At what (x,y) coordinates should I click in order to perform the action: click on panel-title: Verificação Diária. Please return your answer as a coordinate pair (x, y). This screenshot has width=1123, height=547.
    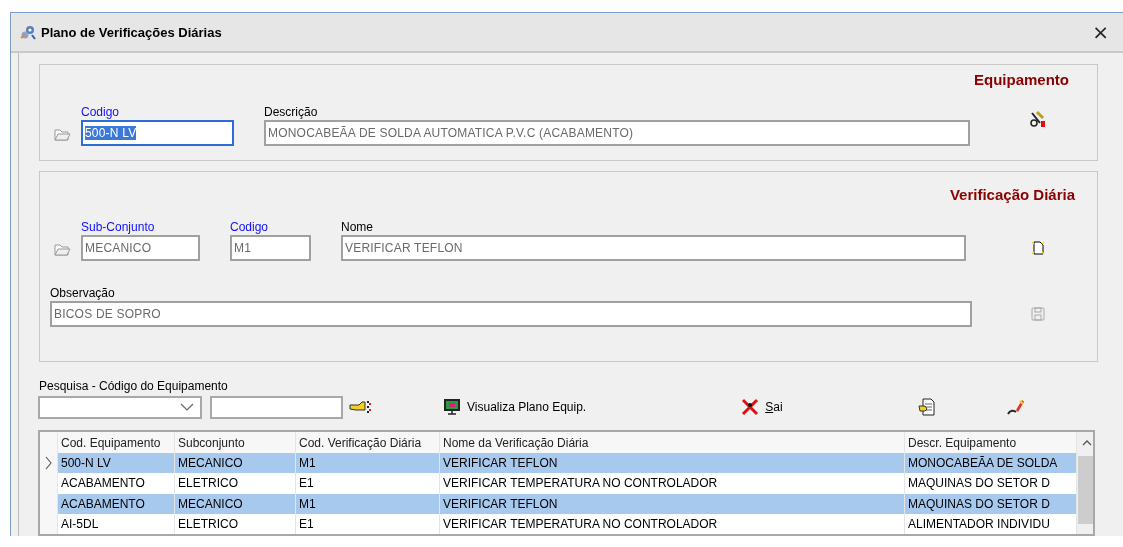
    Looking at the image, I should click on (1012, 194).